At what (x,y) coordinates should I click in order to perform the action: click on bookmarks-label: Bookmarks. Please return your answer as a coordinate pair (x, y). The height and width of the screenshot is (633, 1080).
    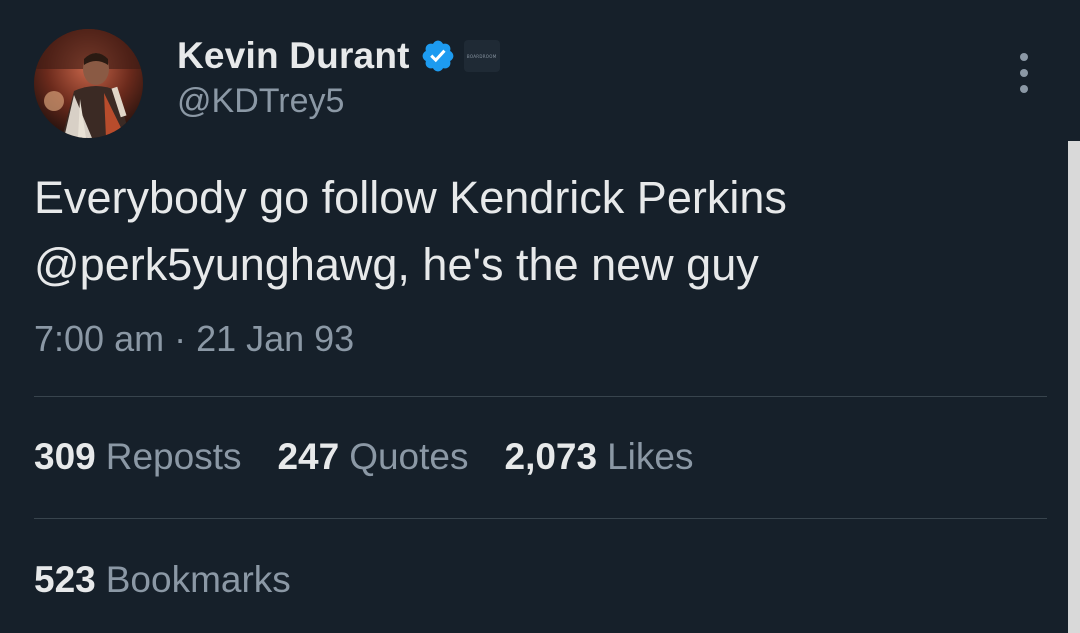
    Looking at the image, I should click on (198, 579).